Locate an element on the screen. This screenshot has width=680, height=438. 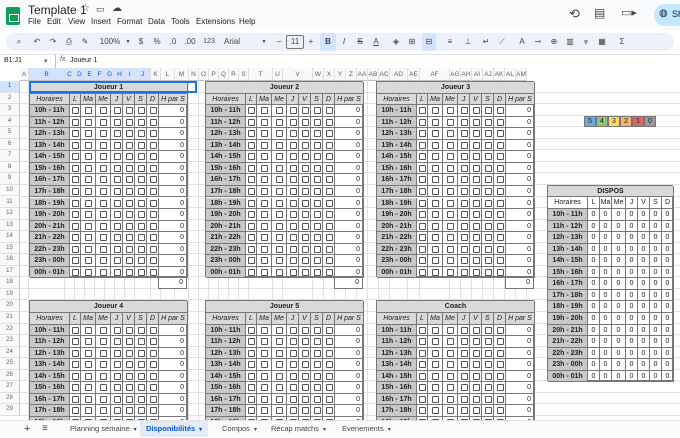
insert-link-icon: ⊸ is located at coordinates (538, 42).